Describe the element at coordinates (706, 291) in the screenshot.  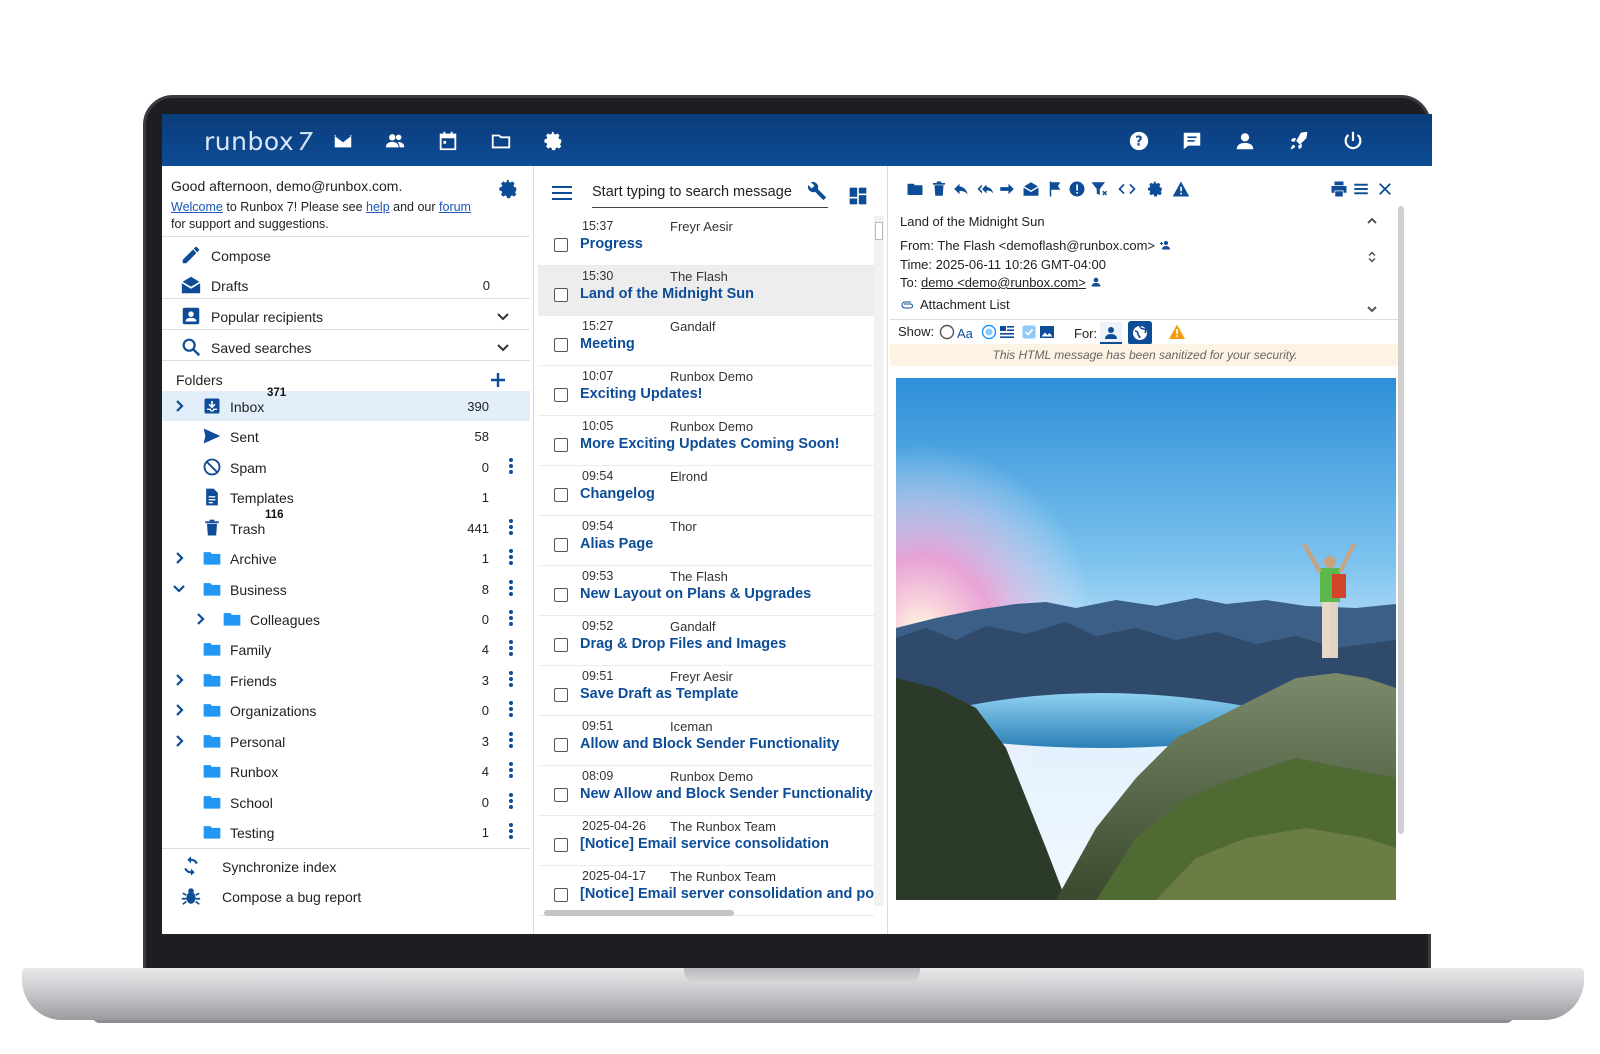
I see `message-row: 15:30 The Flash Land of the Midnight Sun` at that location.